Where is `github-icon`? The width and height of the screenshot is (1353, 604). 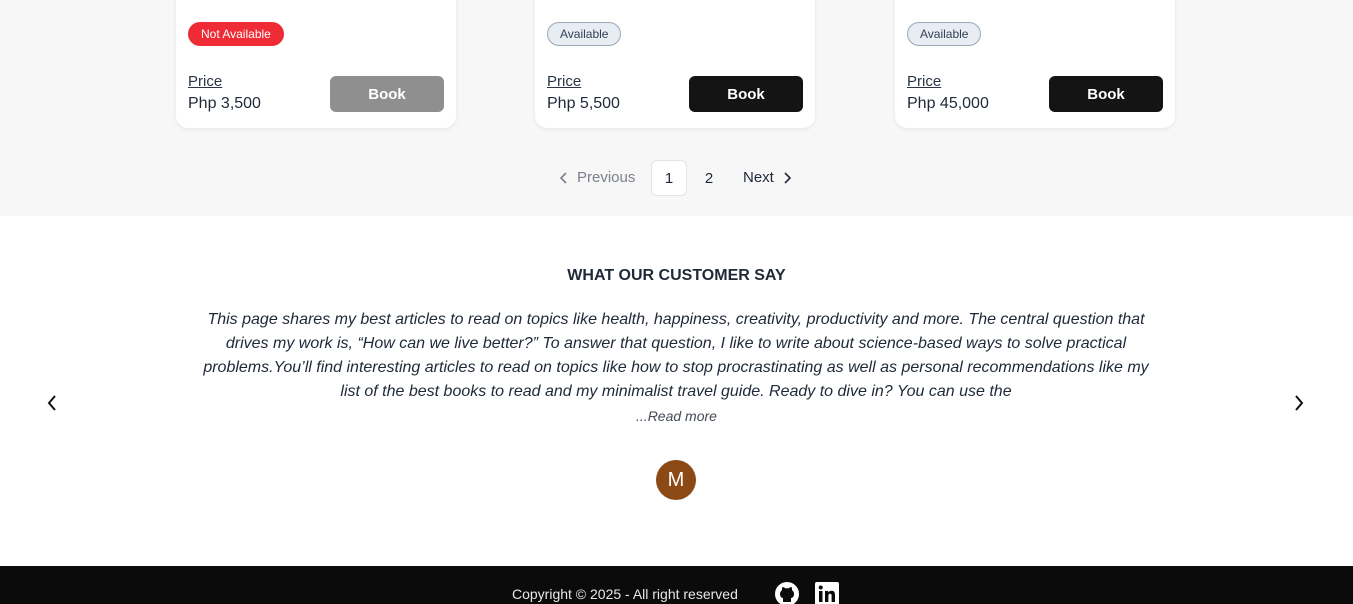
github-icon is located at coordinates (787, 593).